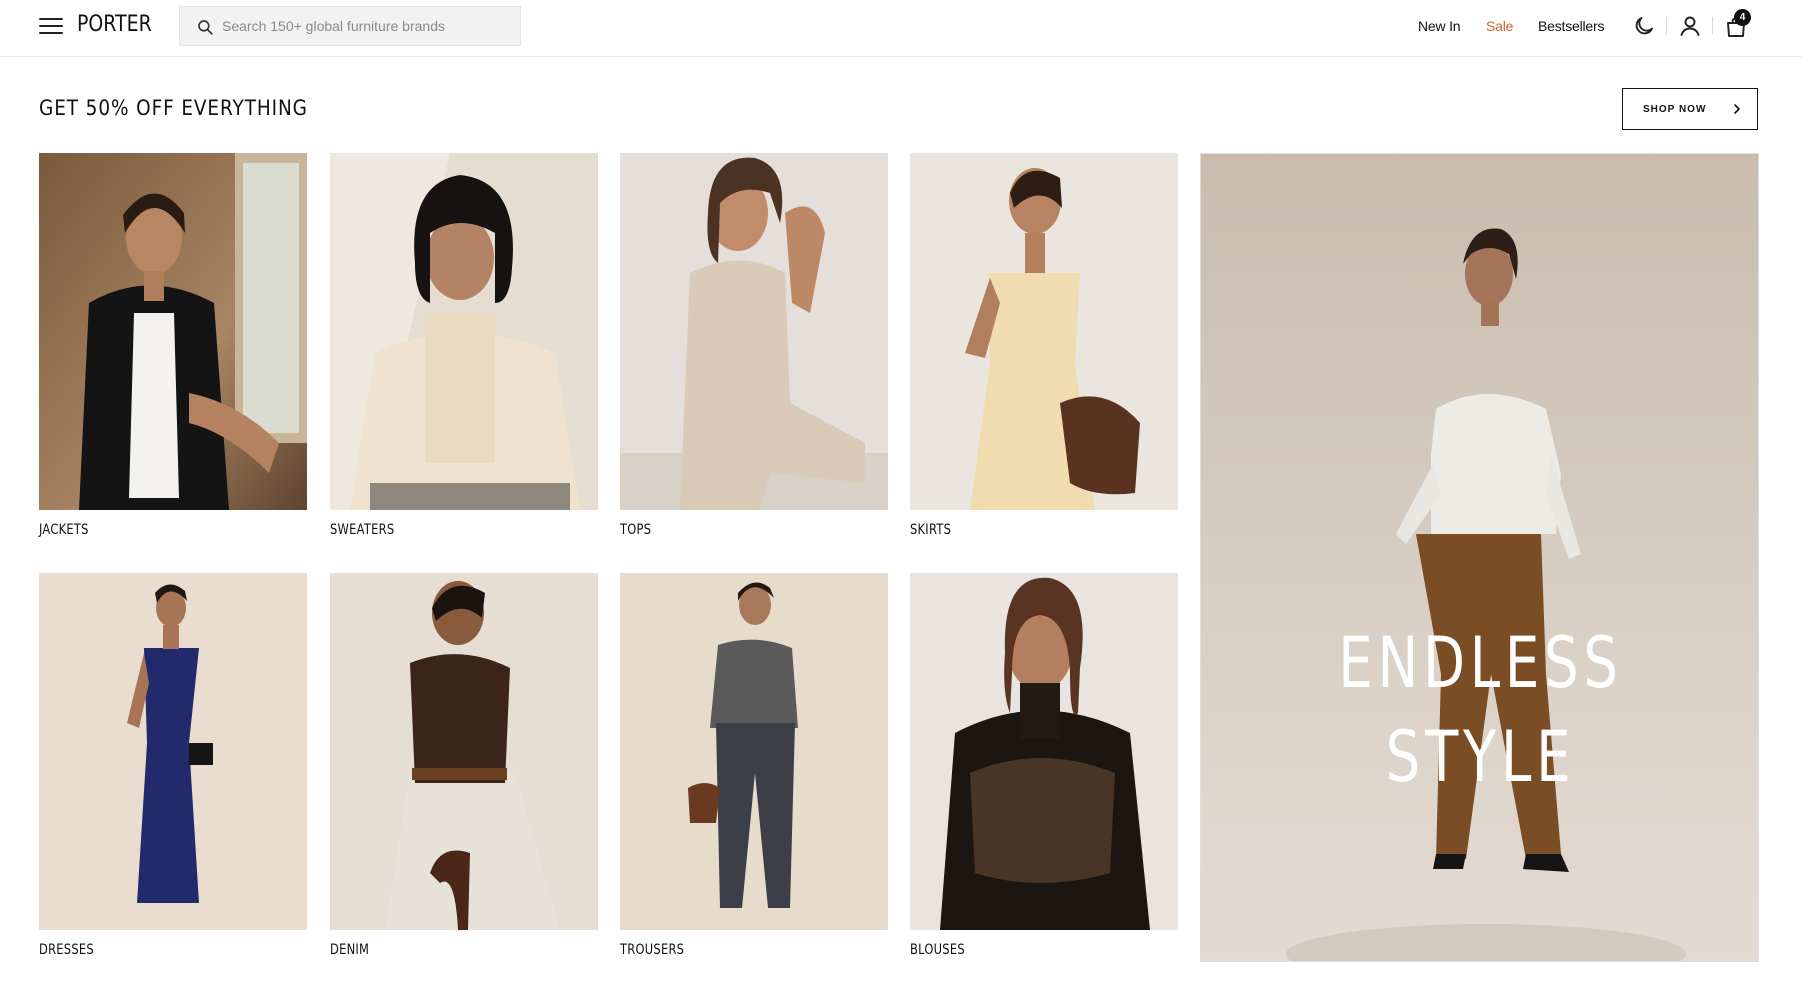 This screenshot has width=1802, height=993. I want to click on search-icon, so click(205, 27).